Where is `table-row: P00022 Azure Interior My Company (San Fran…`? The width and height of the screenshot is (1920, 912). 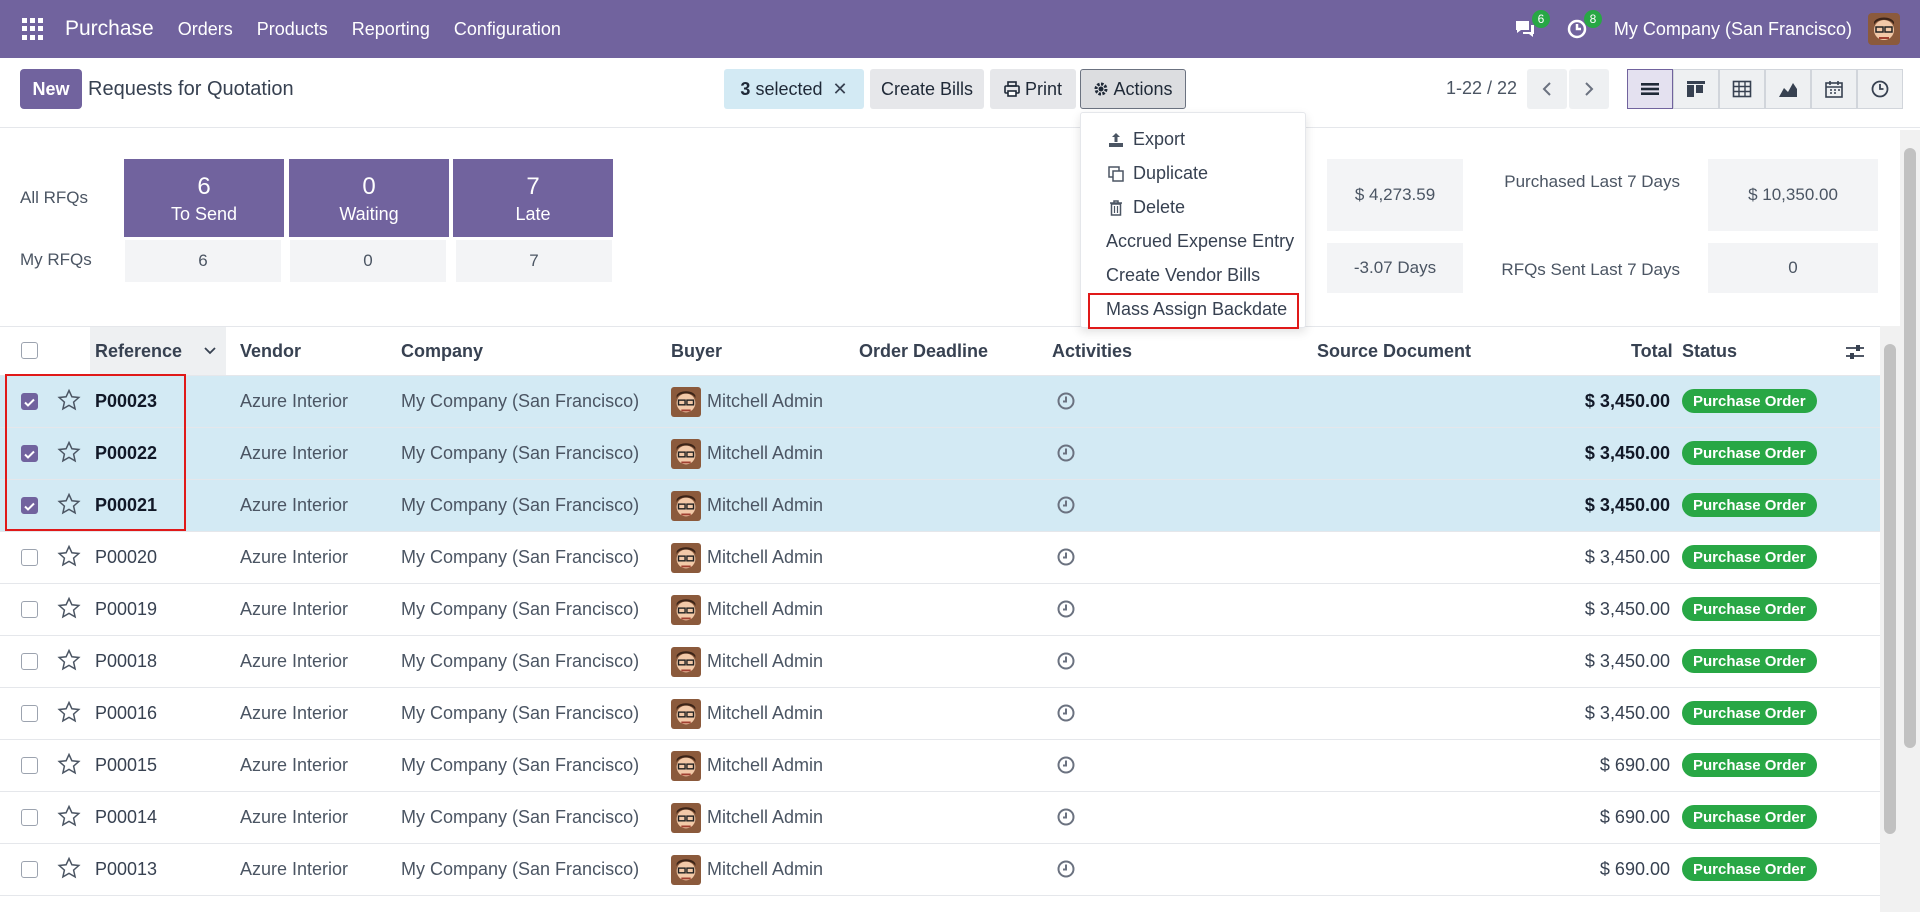 table-row: P00022 Azure Interior My Company (San Fran… is located at coordinates (940, 454).